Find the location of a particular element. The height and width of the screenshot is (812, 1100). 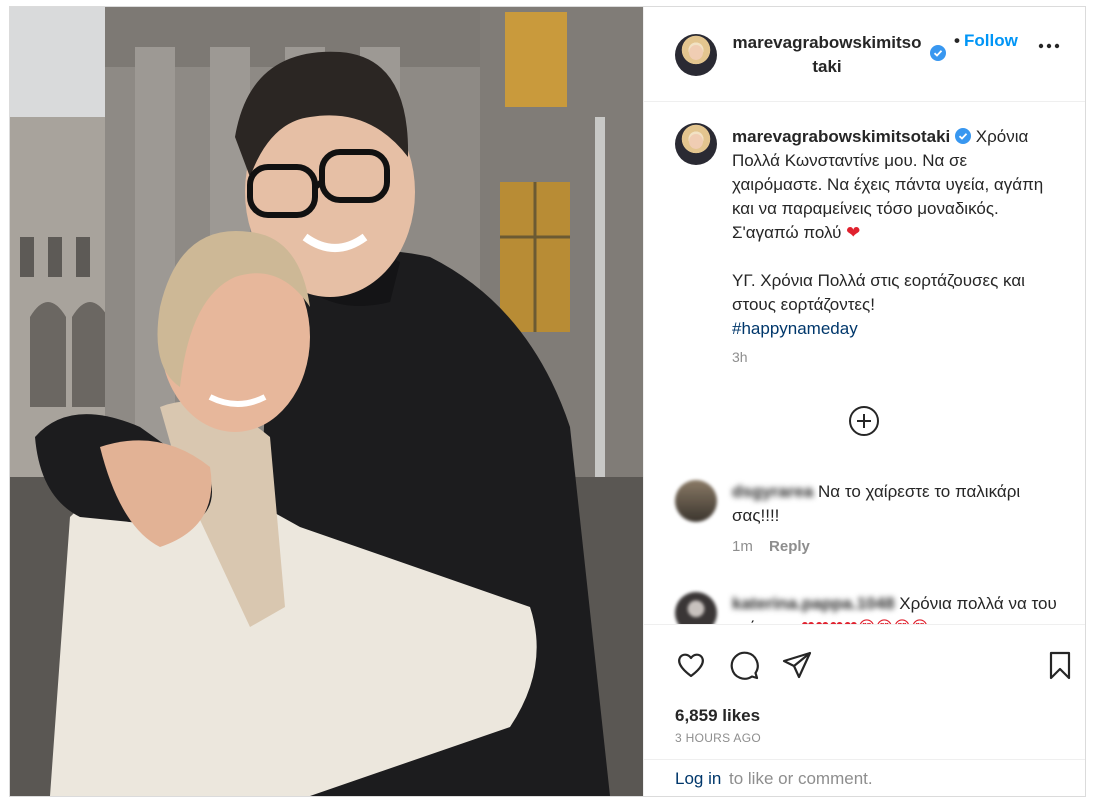

comment-meta: 1m Reply is located at coordinates (771, 546).